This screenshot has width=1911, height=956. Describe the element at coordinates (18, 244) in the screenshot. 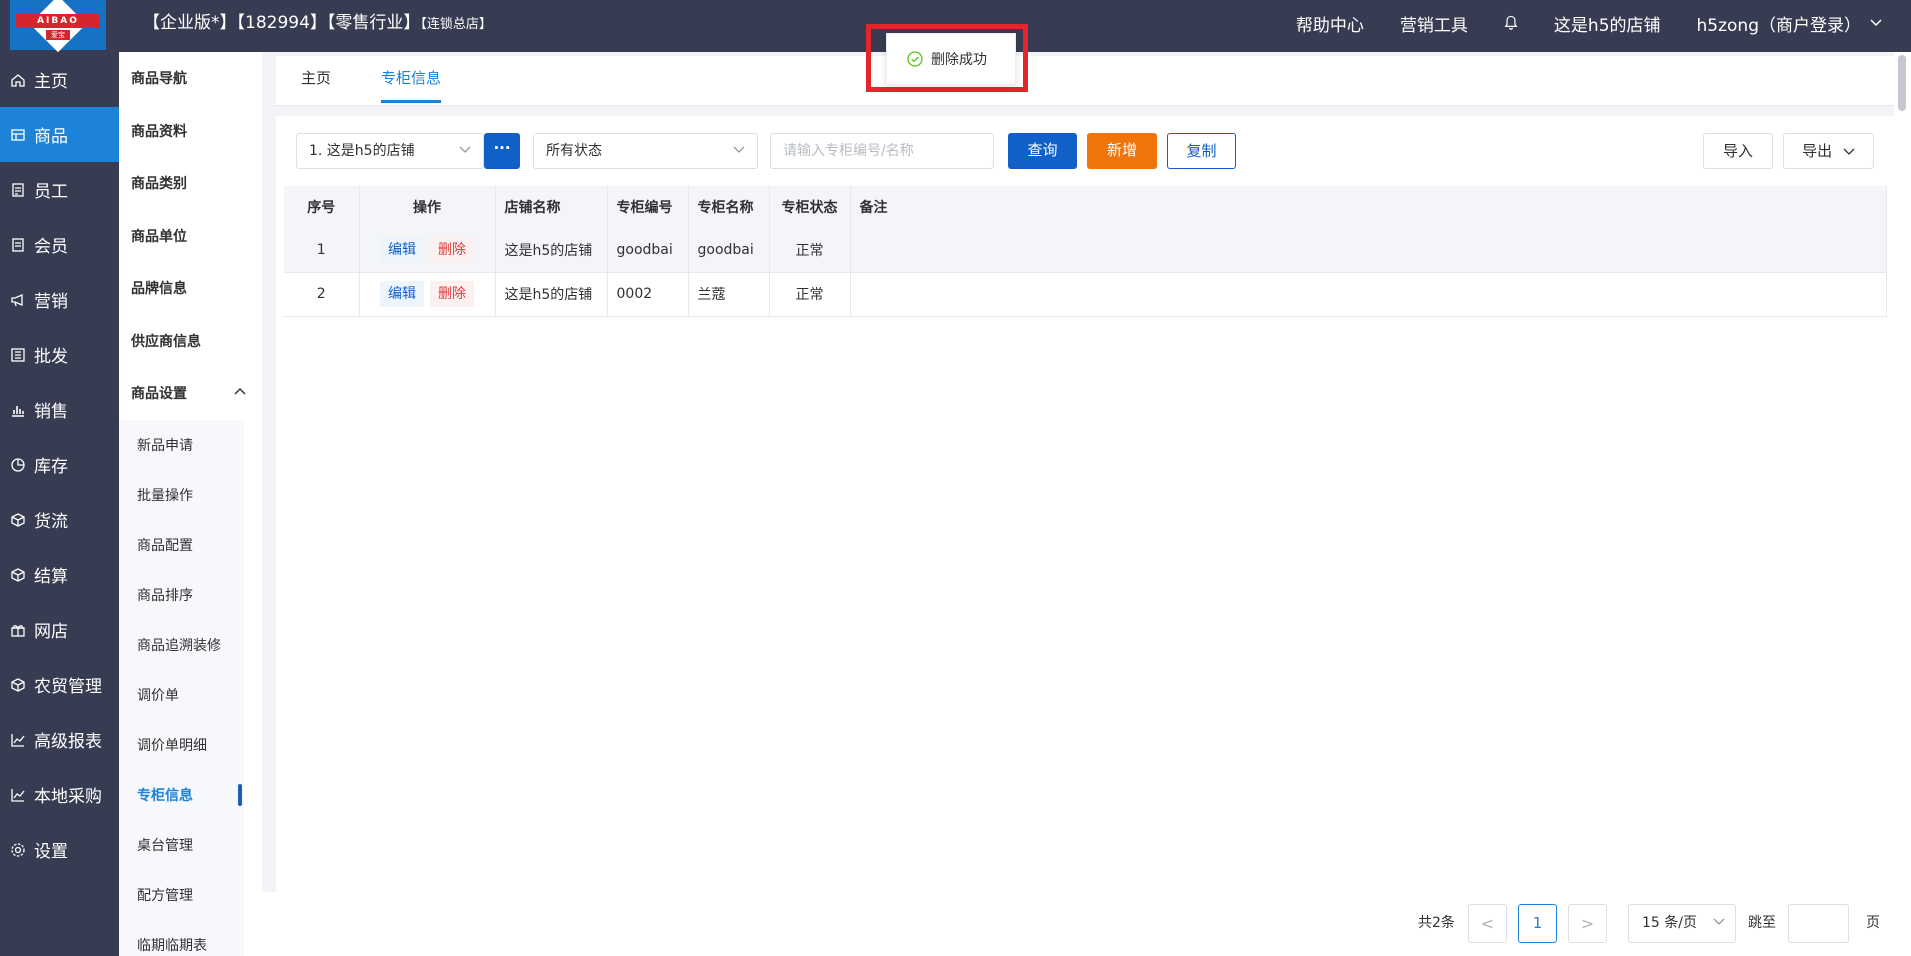

I see `member-icon` at that location.